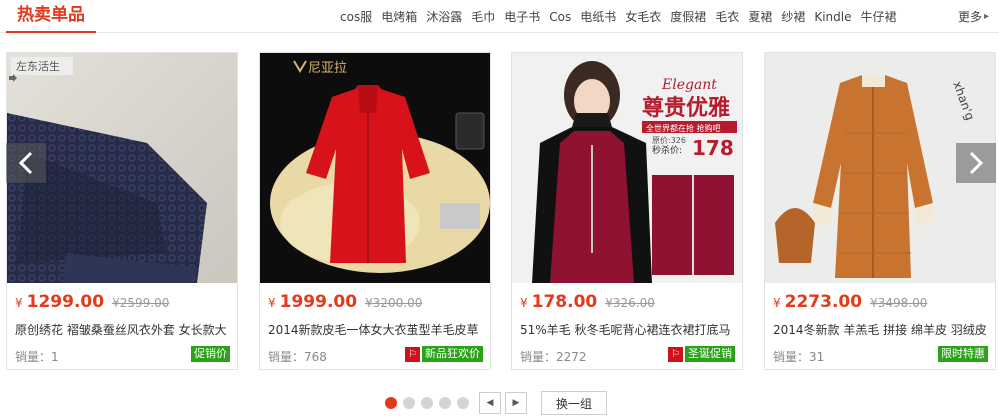 This screenshot has height=416, width=999. What do you see at coordinates (689, 85) in the screenshot?
I see `banner-script: Elegant` at bounding box center [689, 85].